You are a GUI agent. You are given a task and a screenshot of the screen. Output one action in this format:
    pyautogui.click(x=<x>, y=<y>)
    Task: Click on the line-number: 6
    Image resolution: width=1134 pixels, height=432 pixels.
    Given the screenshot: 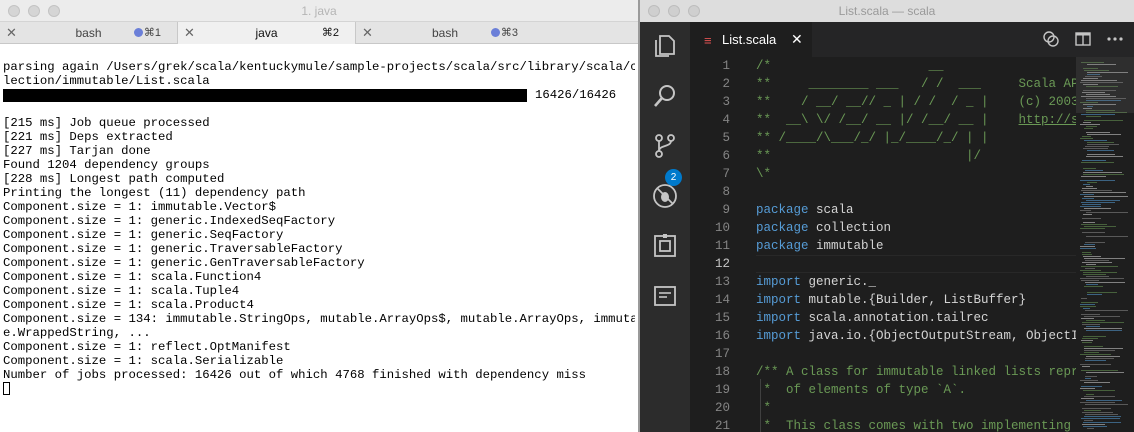 What is the action you would take?
    pyautogui.click(x=726, y=156)
    